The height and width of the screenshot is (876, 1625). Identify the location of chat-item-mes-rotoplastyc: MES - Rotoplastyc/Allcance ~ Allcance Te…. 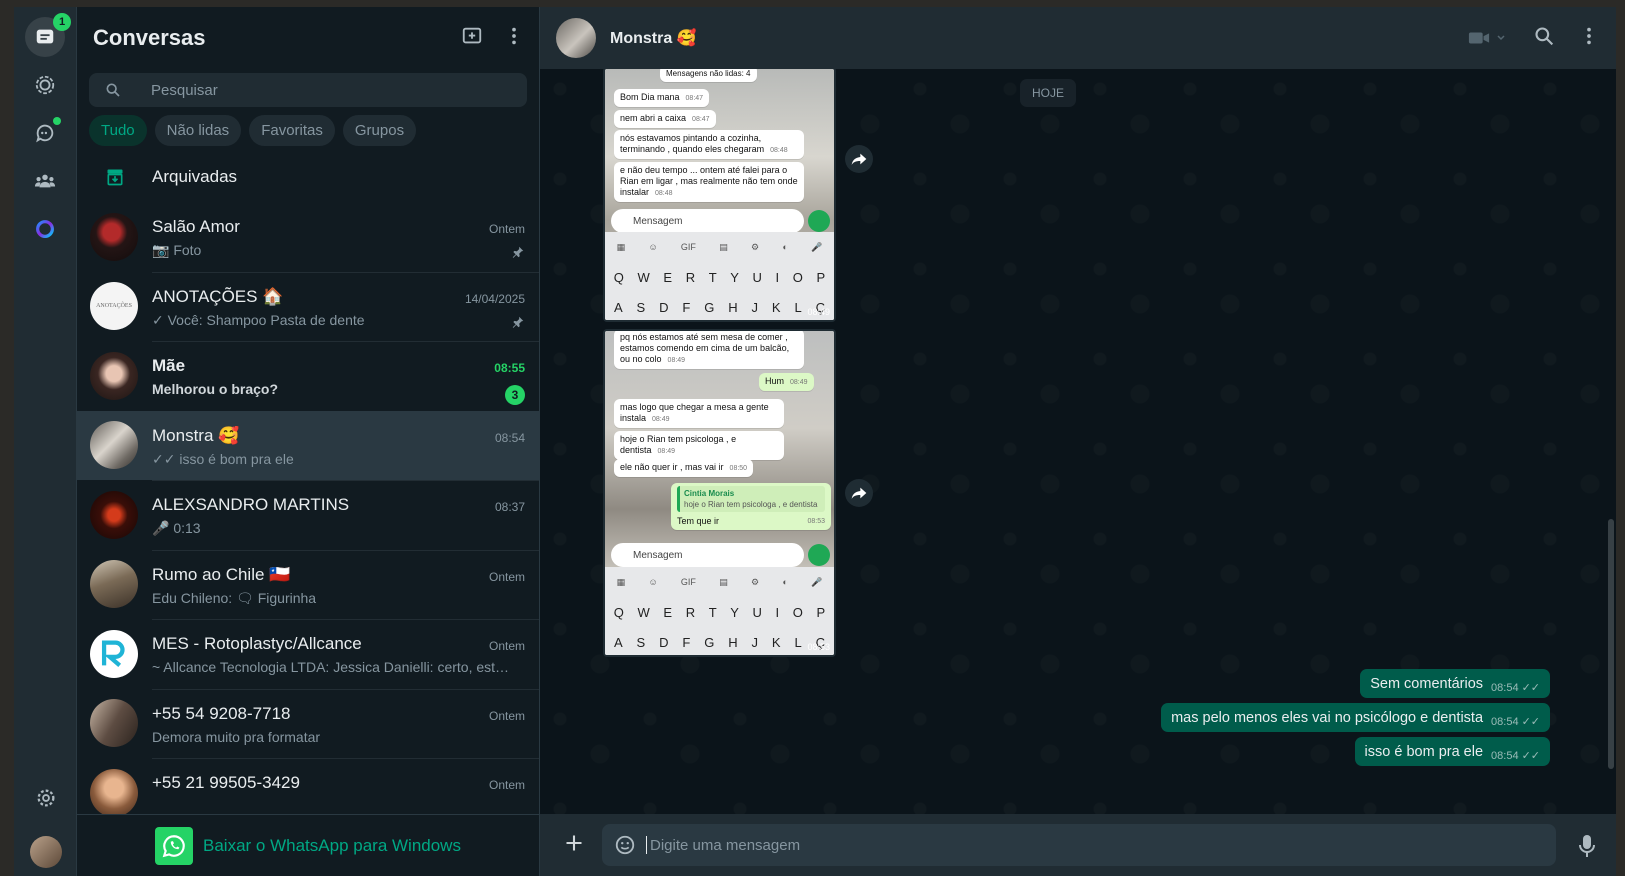
(308, 654).